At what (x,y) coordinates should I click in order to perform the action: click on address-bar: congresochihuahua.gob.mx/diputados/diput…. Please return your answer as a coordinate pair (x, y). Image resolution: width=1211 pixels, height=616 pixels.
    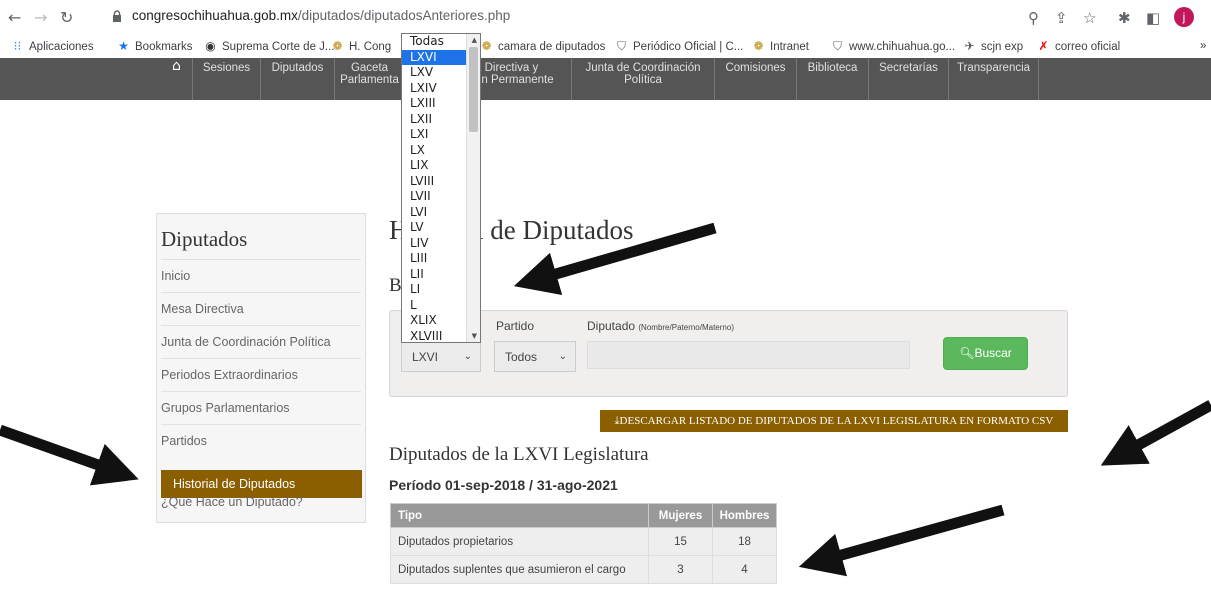
    Looking at the image, I should click on (606, 18).